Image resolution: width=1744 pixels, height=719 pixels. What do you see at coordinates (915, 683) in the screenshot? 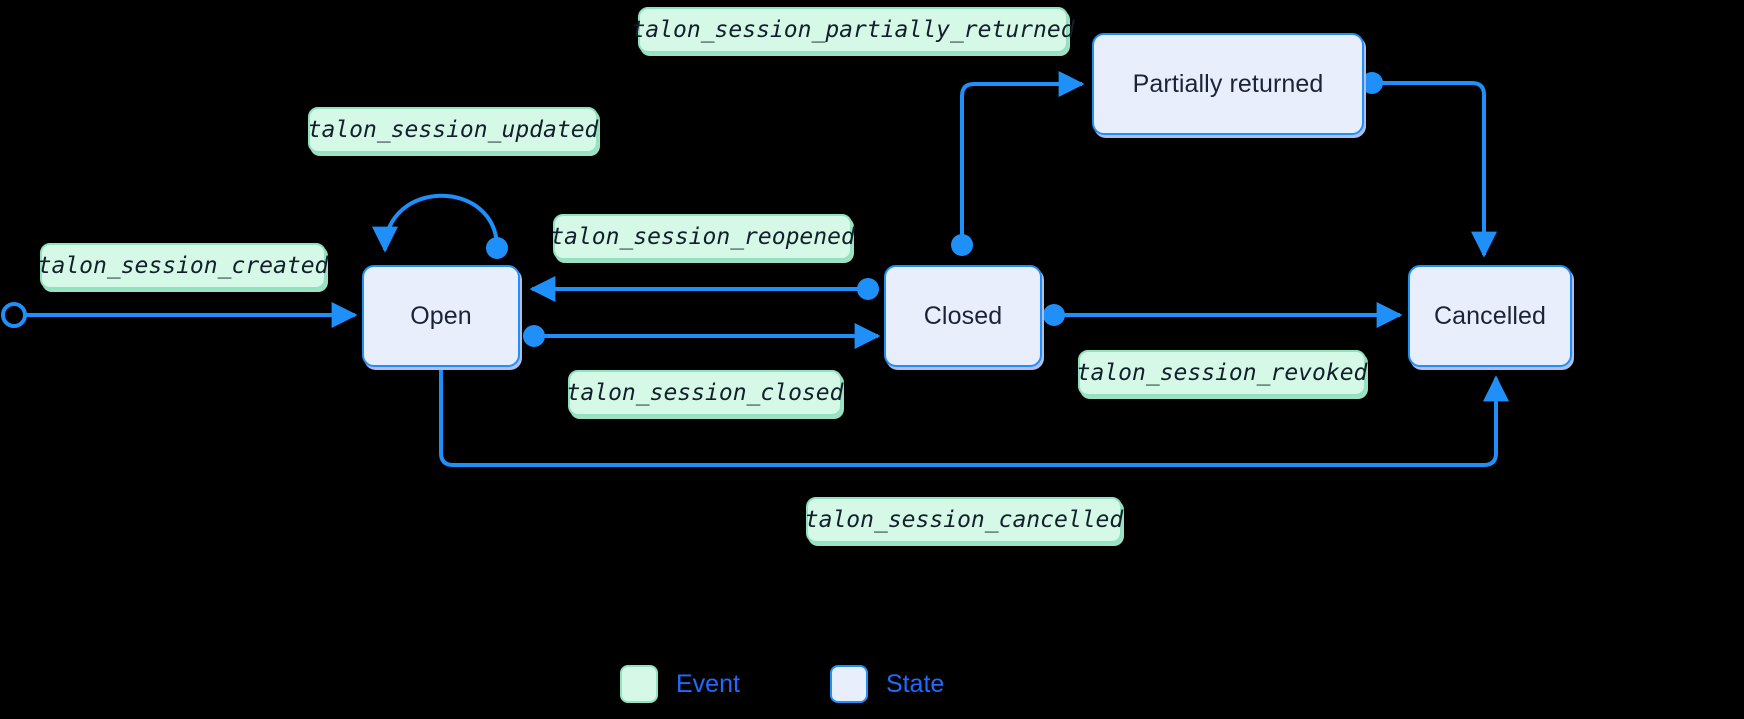
I see `legend-label-state: State` at bounding box center [915, 683].